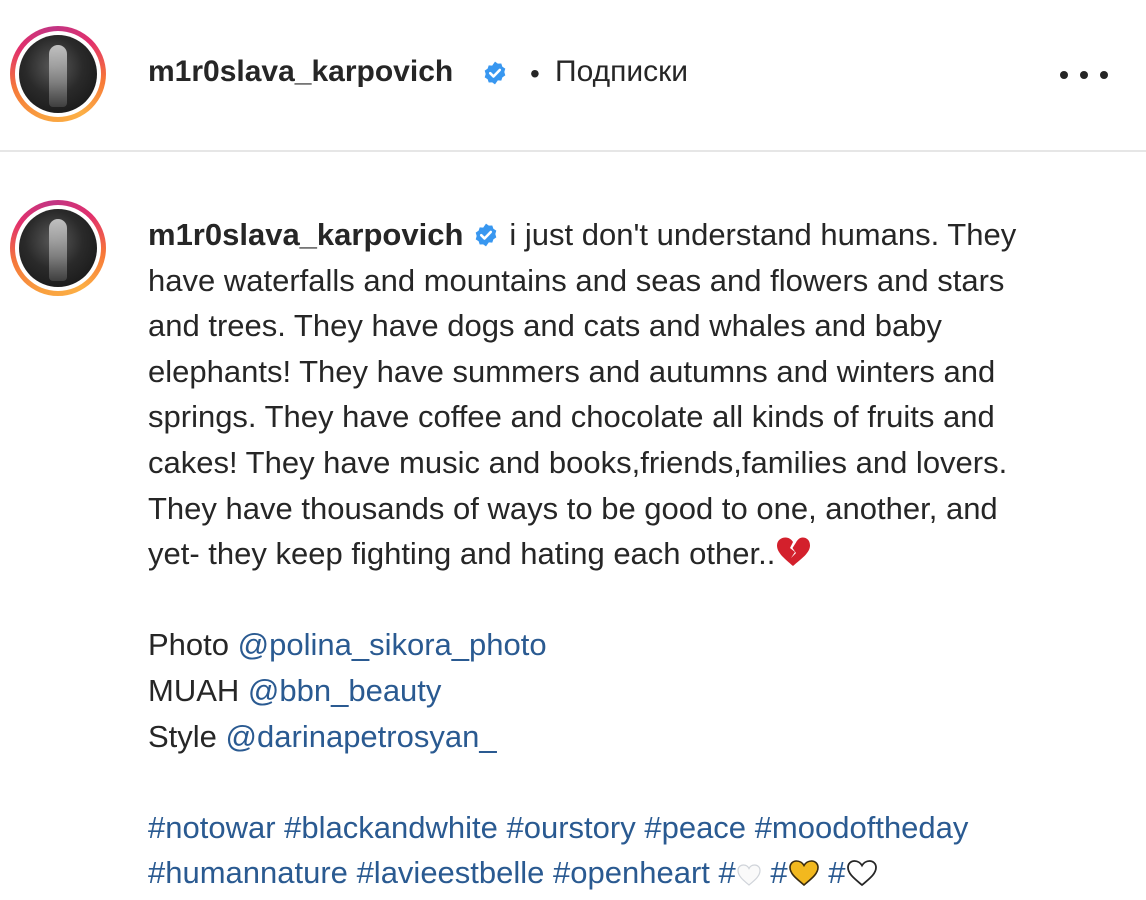  I want to click on caption-text: i just don't understand humans. They, so click(763, 234).